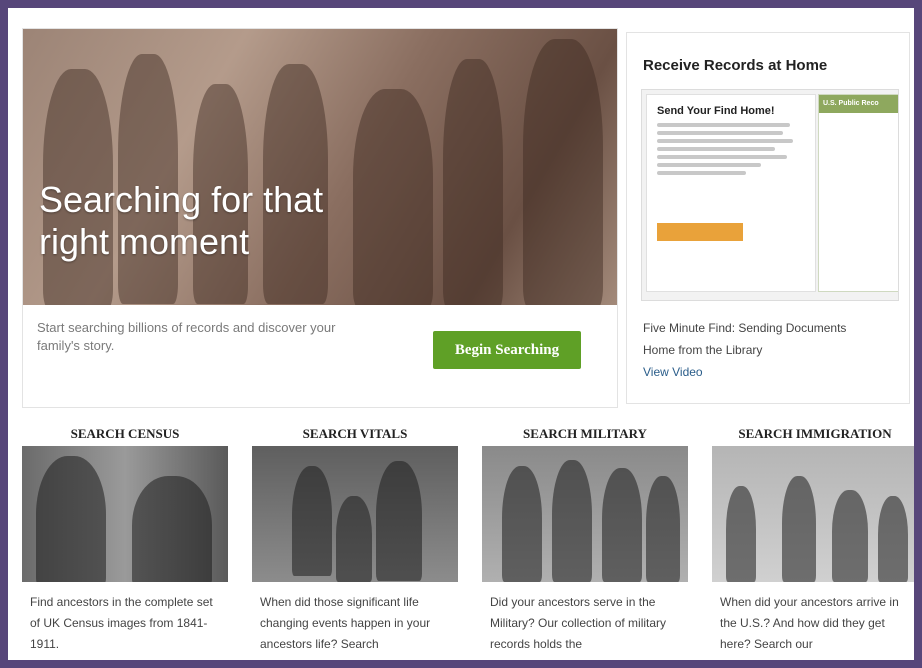 The width and height of the screenshot is (922, 668). I want to click on begin-searching-button: Begin Searching, so click(507, 350).